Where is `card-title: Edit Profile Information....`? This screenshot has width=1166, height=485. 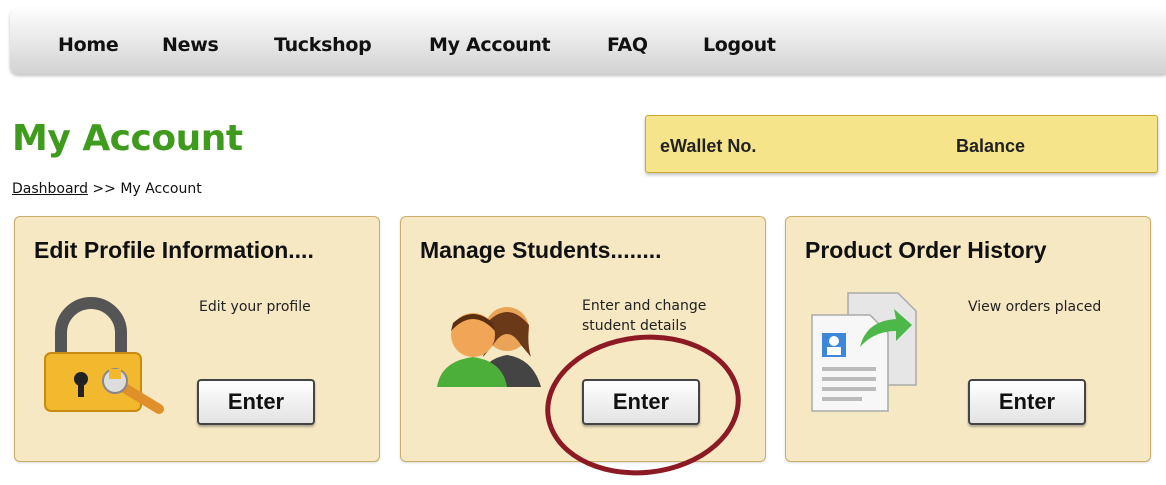
card-title: Edit Profile Information.... is located at coordinates (174, 250).